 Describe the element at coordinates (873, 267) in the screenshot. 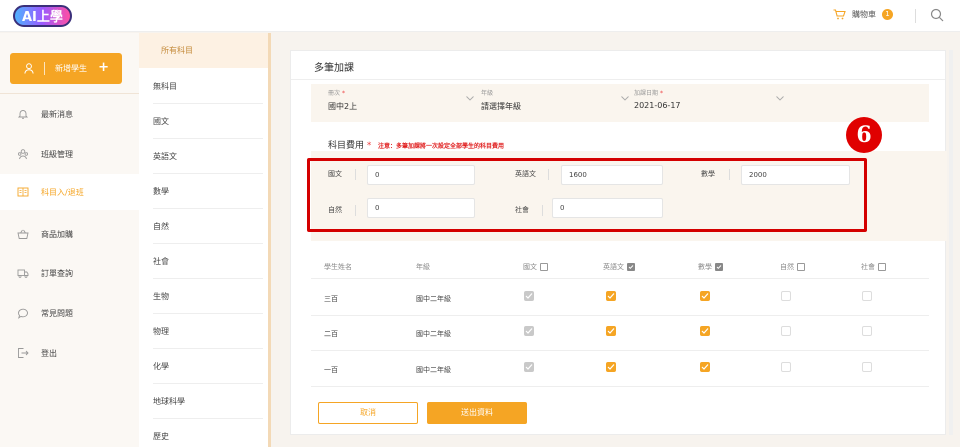

I see `col-header-social: 社會` at that location.